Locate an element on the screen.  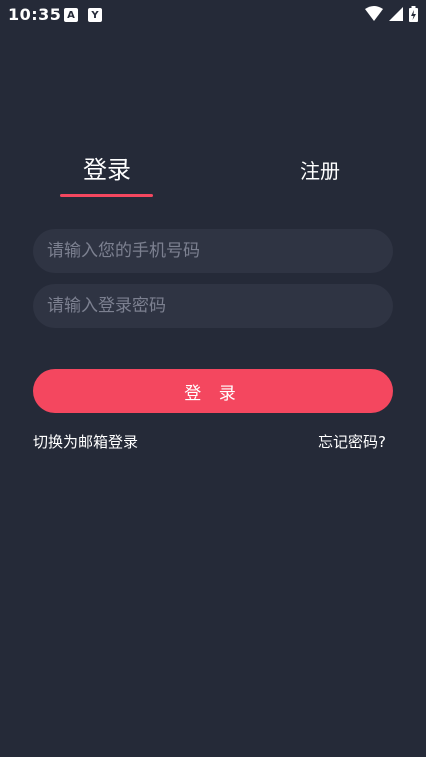
status-icons is located at coordinates (391, 14).